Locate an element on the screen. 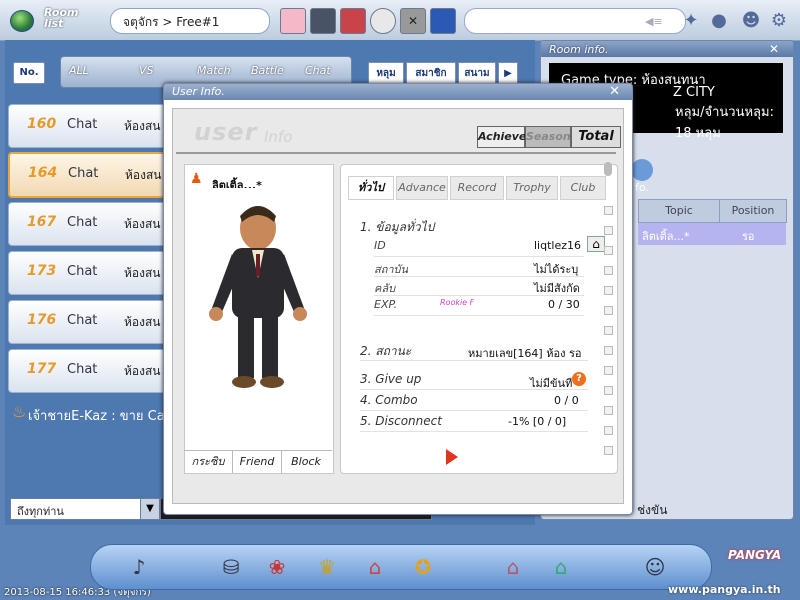 The height and width of the screenshot is (600, 800). friend-button: Friend is located at coordinates (257, 462).